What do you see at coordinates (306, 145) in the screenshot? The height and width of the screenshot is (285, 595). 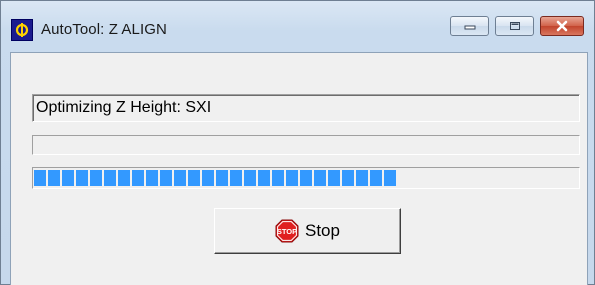 I see `secondary-progress-bar` at bounding box center [306, 145].